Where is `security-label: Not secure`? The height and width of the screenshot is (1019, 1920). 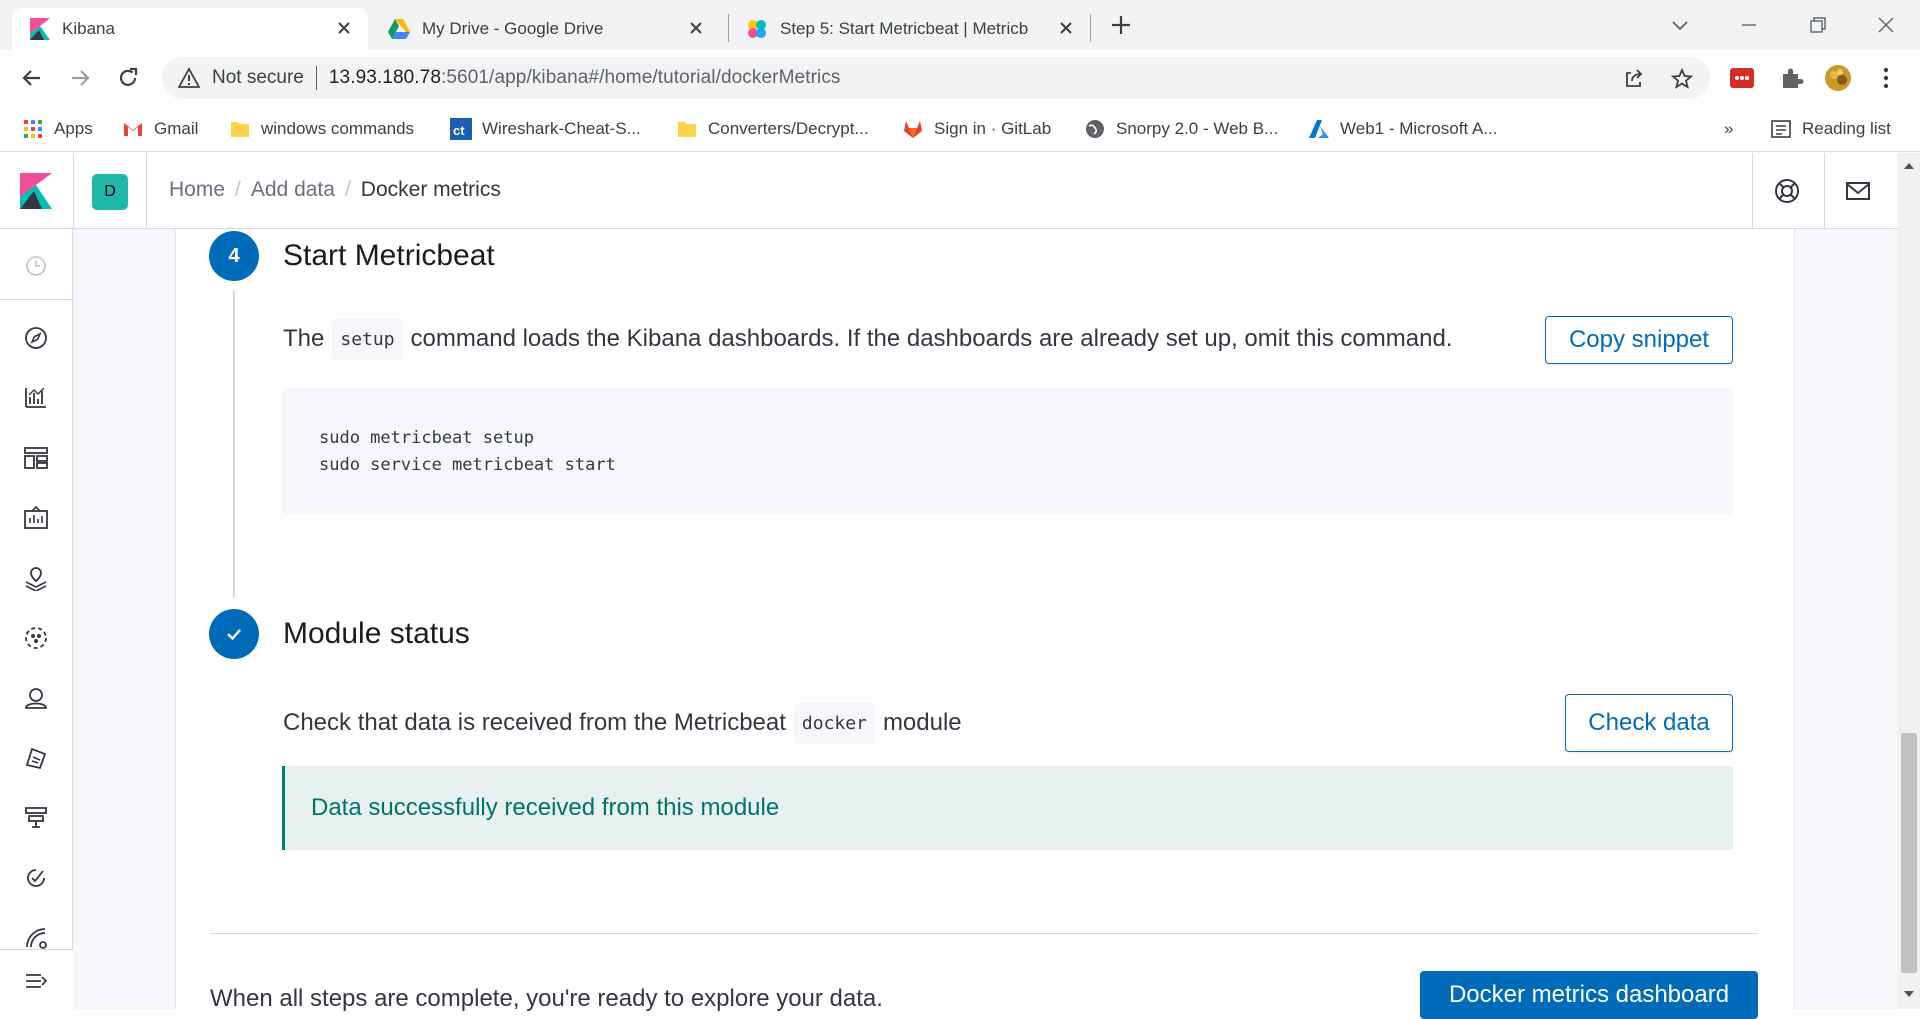 security-label: Not secure is located at coordinates (258, 78).